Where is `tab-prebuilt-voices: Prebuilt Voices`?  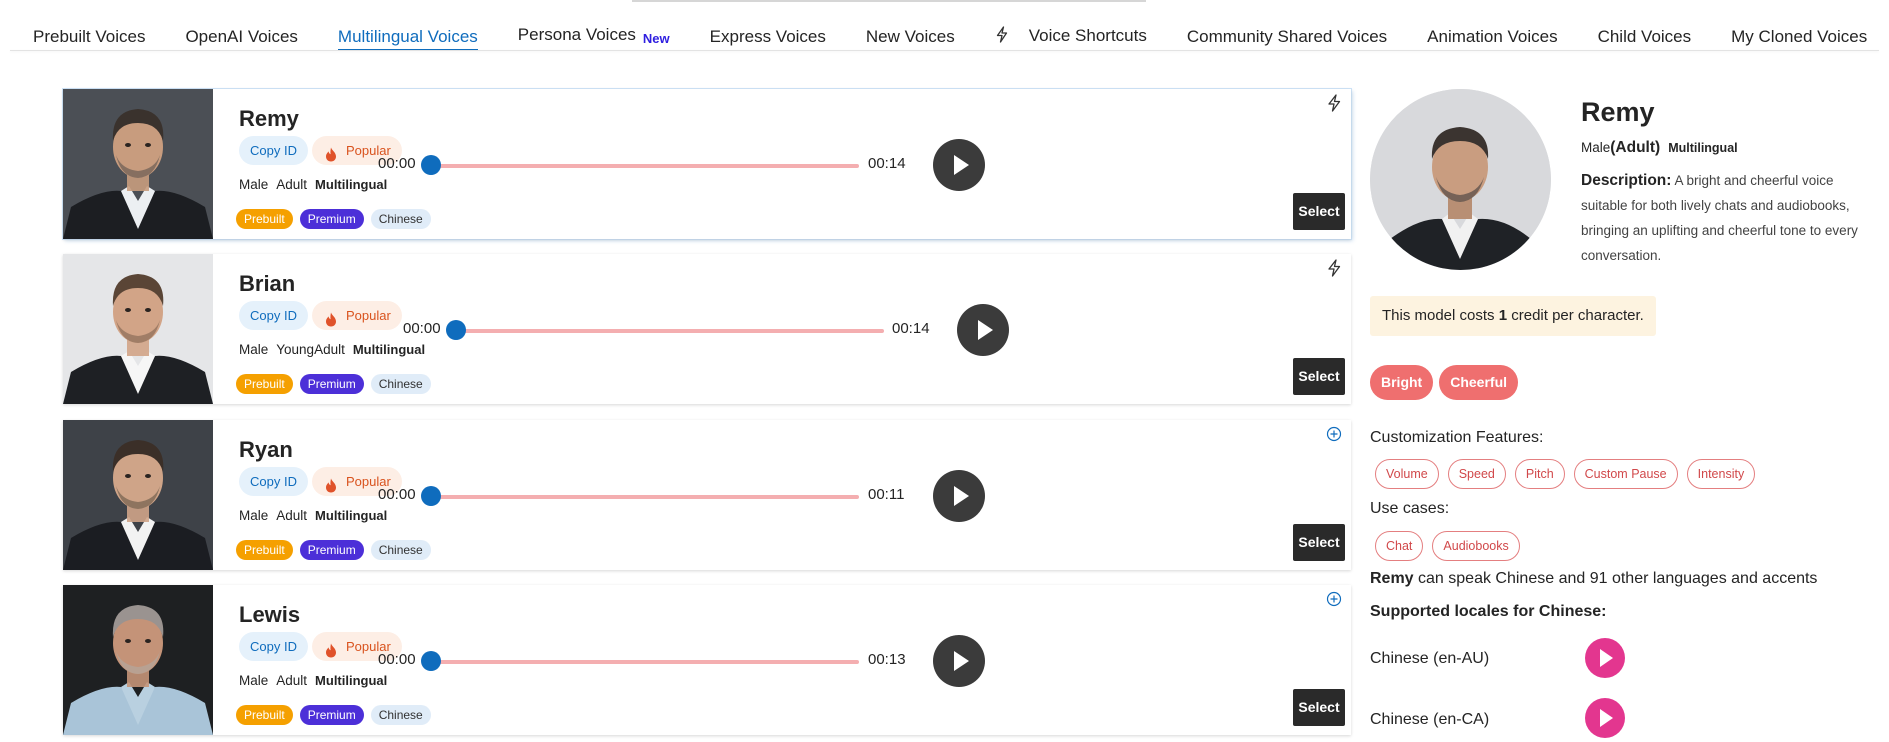 tab-prebuilt-voices: Prebuilt Voices is located at coordinates (89, 37).